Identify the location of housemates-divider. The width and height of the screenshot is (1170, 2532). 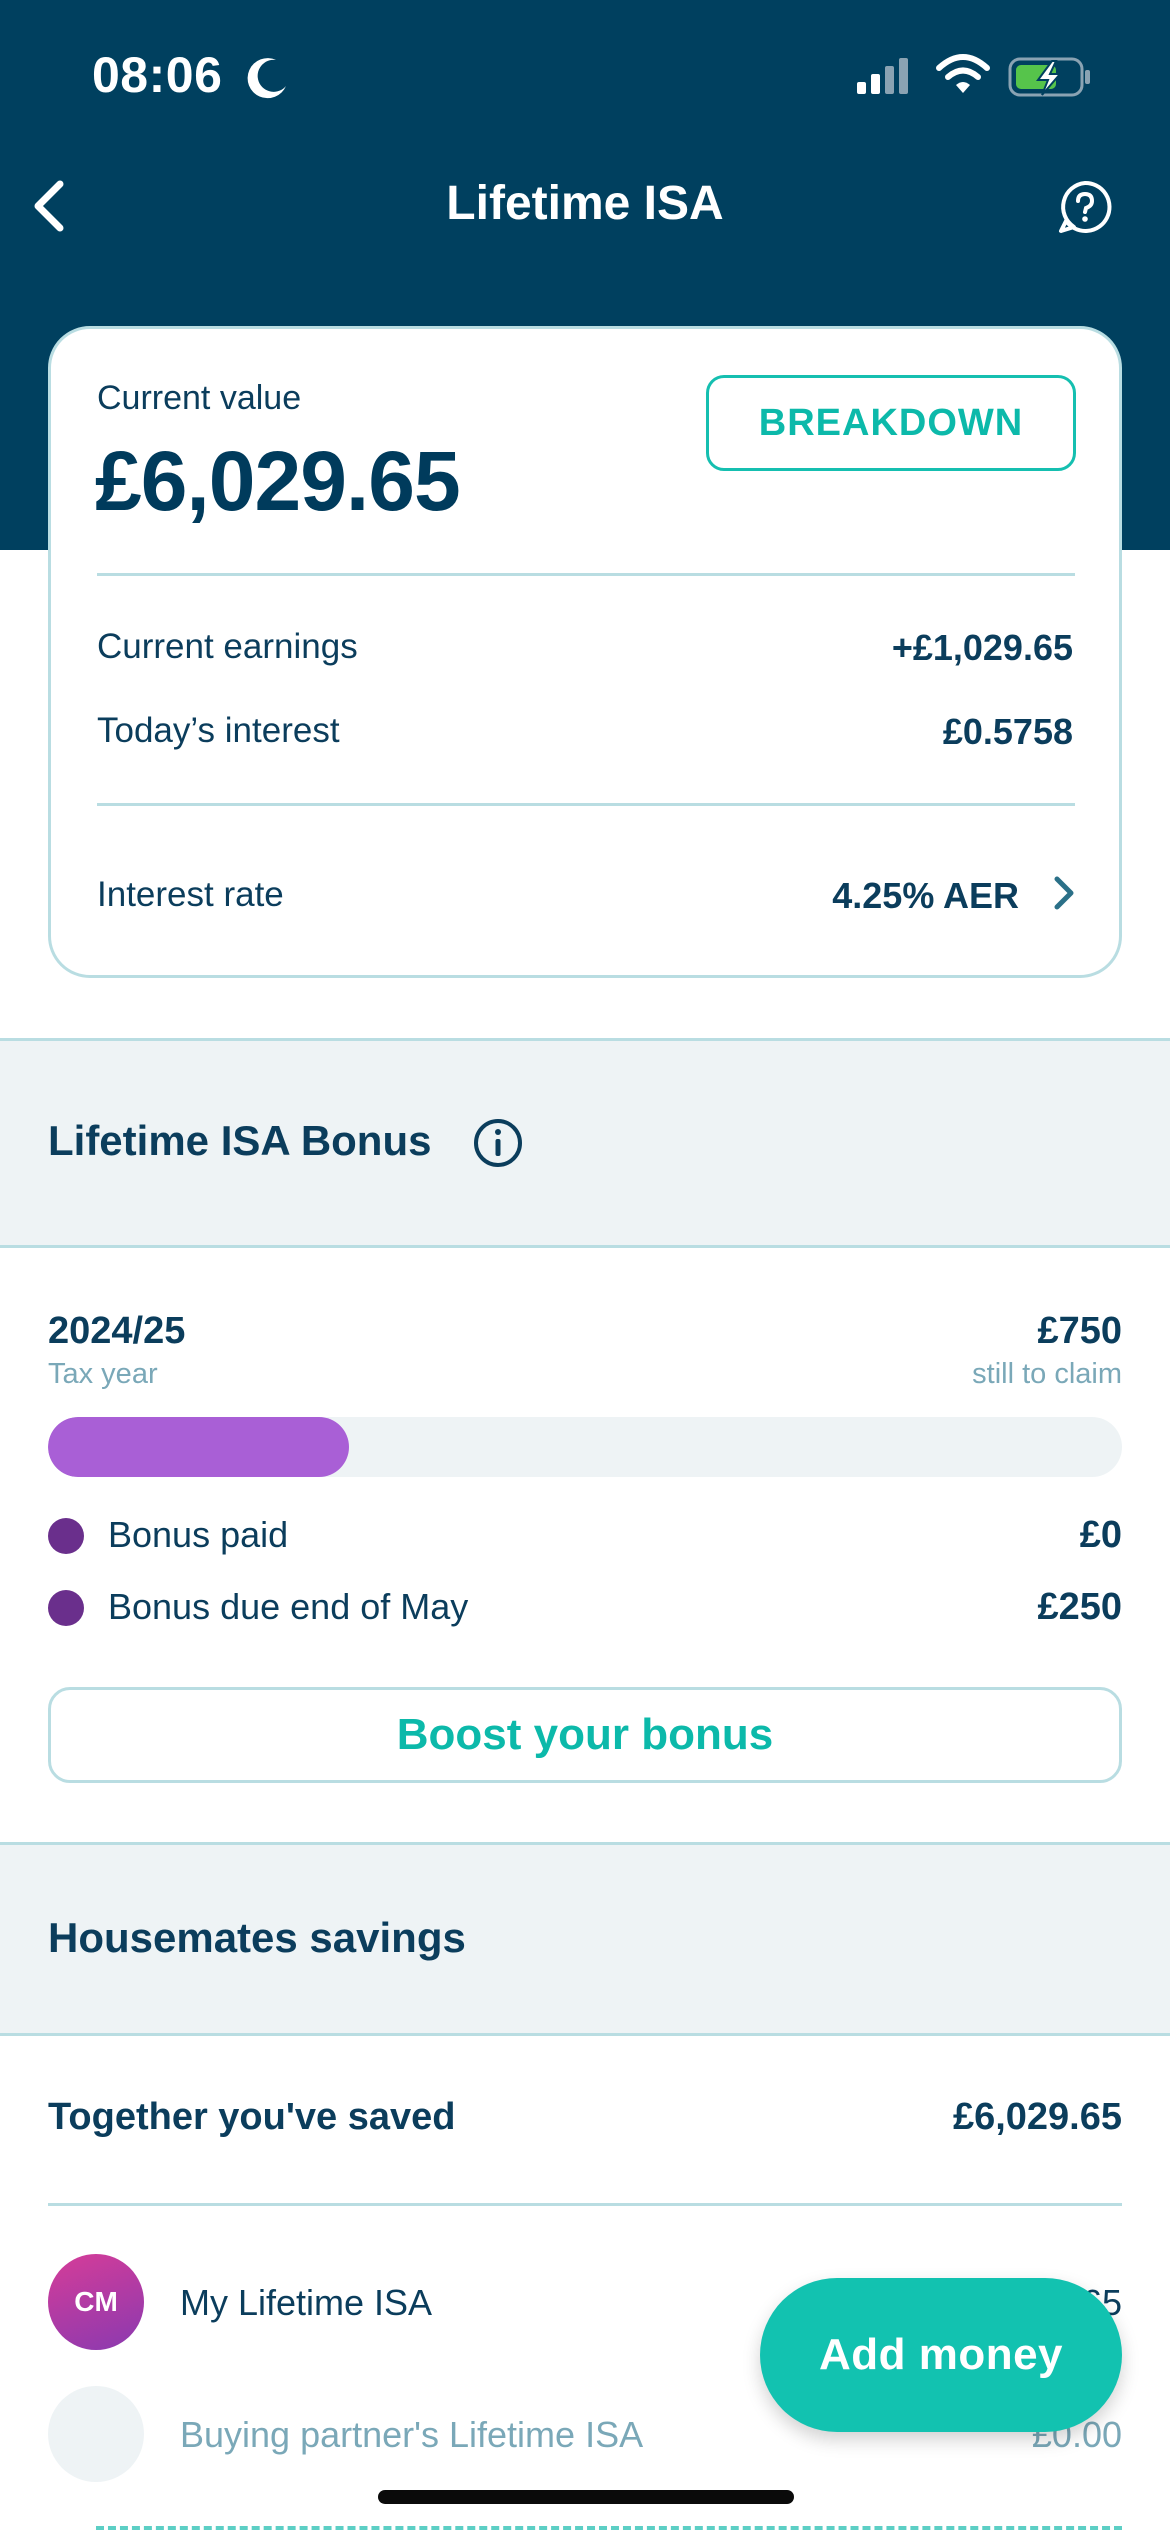
(585, 2204).